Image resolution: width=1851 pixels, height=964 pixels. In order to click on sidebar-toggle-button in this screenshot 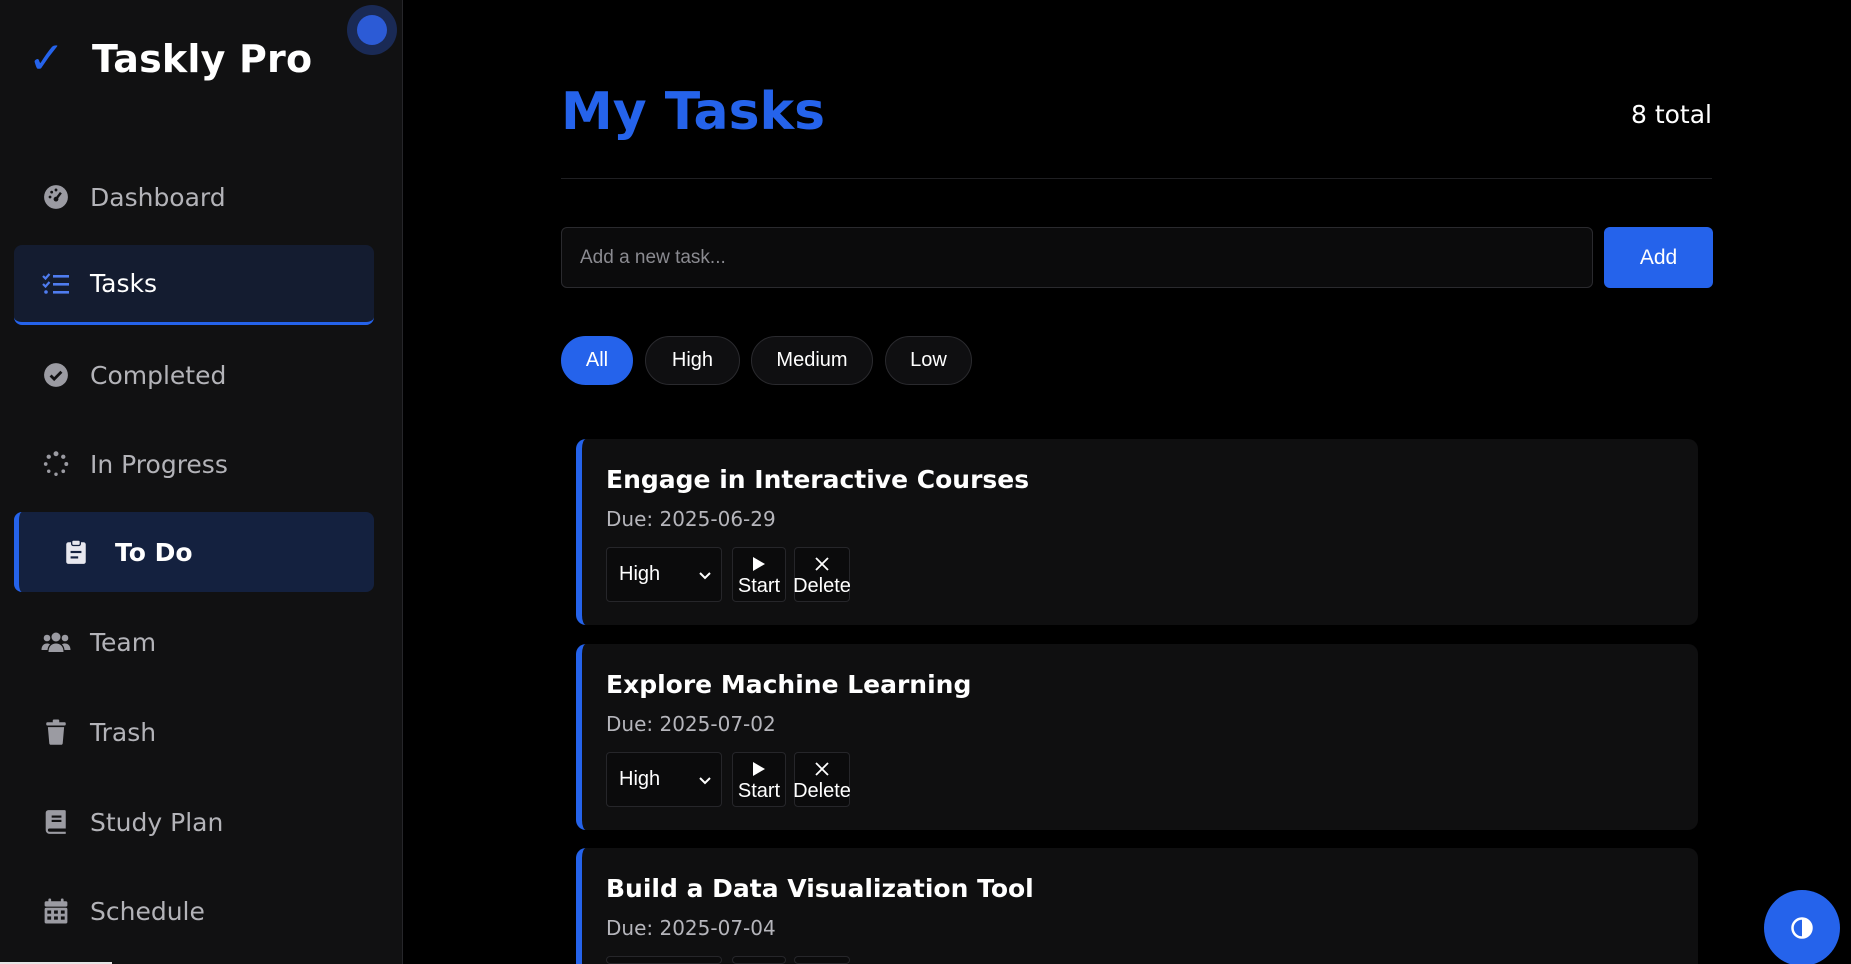, I will do `click(372, 30)`.